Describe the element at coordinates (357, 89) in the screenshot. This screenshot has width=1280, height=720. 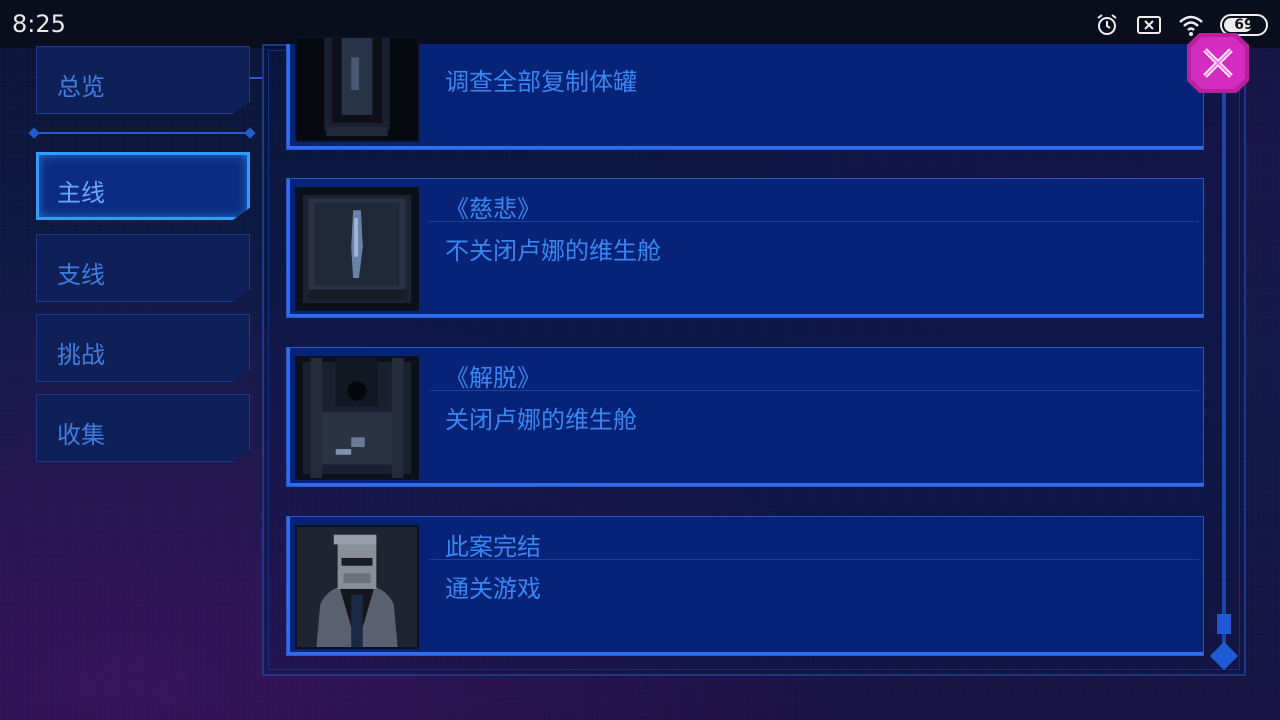
I see `specimen-tank-icon` at that location.